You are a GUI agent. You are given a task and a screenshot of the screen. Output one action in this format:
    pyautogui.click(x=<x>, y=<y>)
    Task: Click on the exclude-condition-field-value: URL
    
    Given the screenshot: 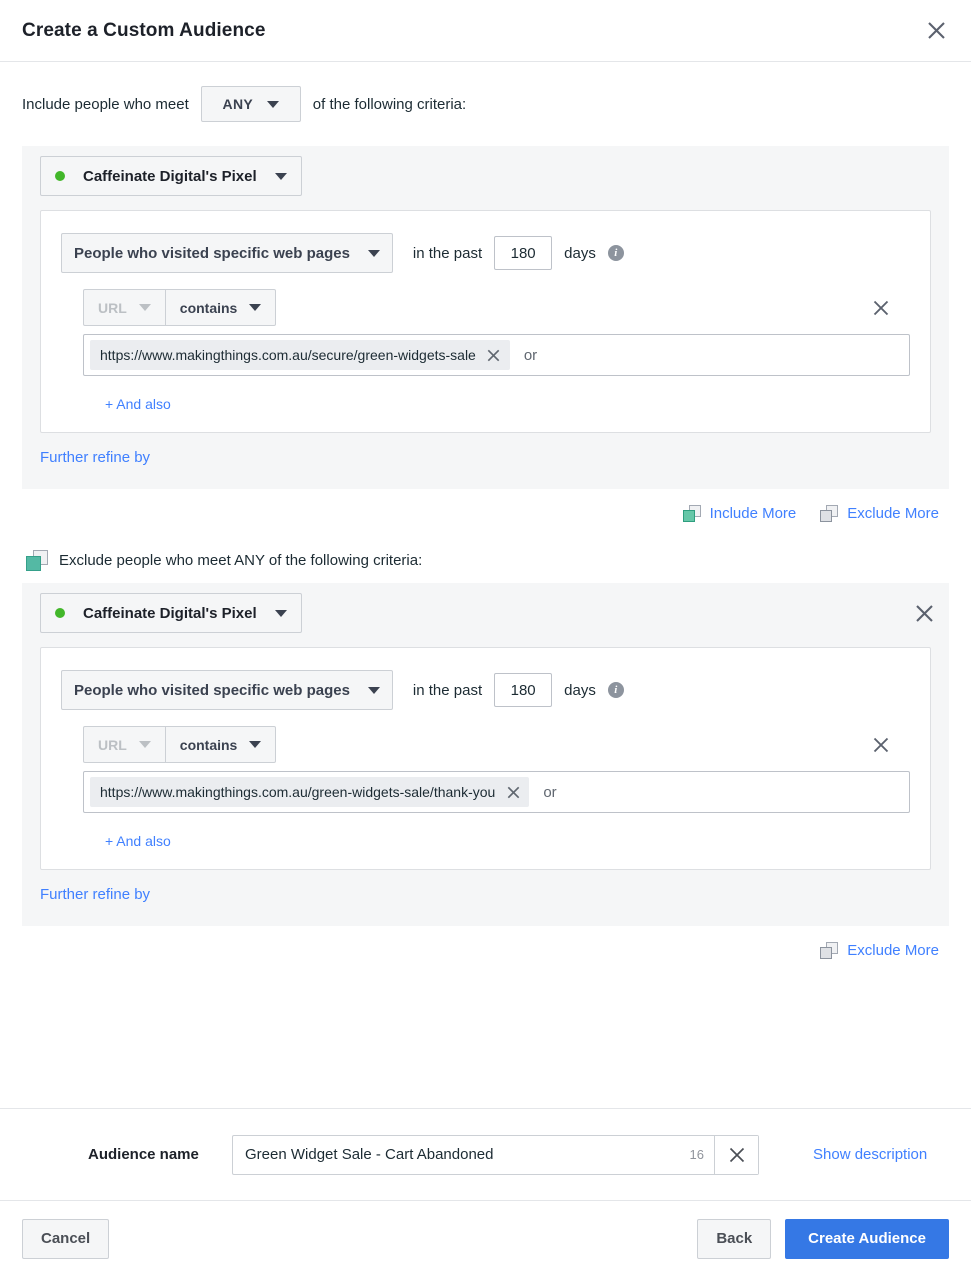 What is the action you would take?
    pyautogui.click(x=112, y=744)
    